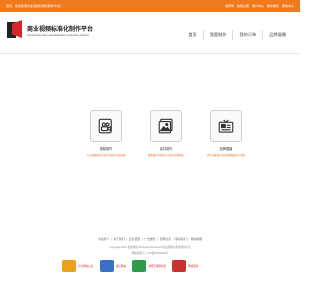  What do you see at coordinates (106, 155) in the screenshot?
I see `service-desc: 专业拍摄团队为您打造商业宣传视频` at bounding box center [106, 155].